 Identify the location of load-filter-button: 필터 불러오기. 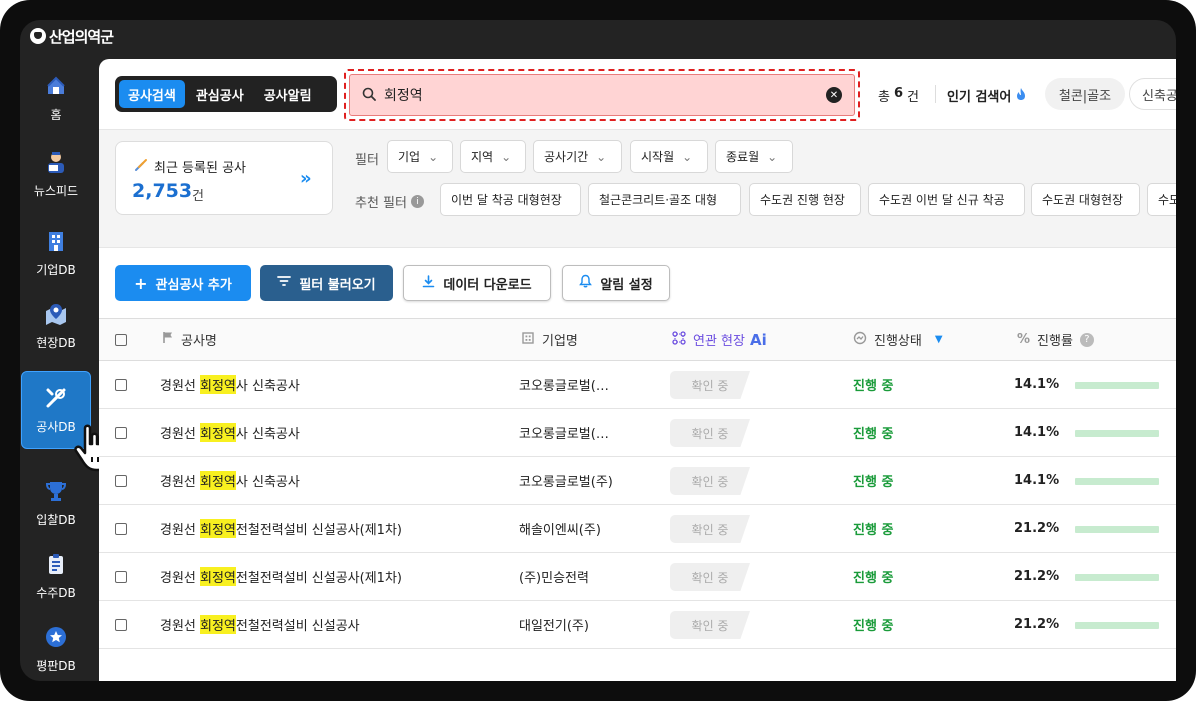
(326, 283).